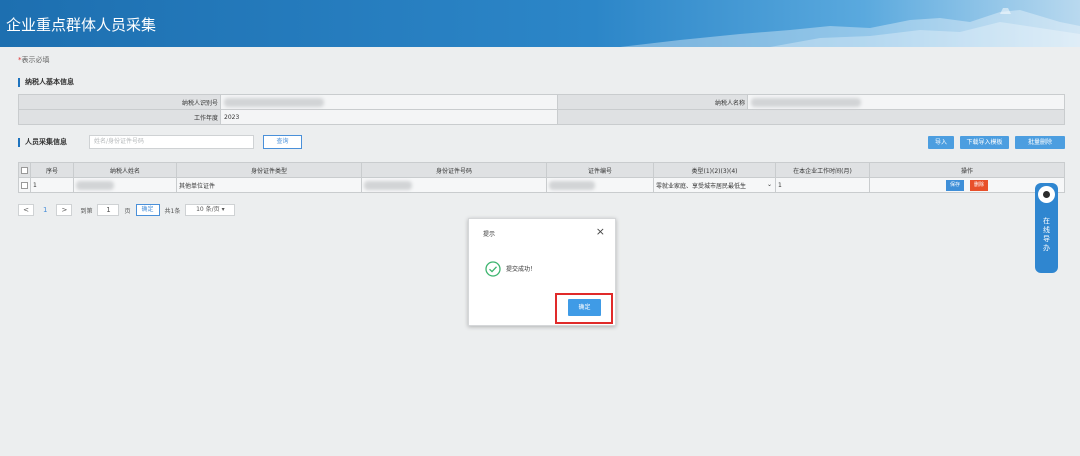 The image size is (1080, 456). What do you see at coordinates (540, 23) in the screenshot?
I see `page-header: 企业重点群体人员采集` at bounding box center [540, 23].